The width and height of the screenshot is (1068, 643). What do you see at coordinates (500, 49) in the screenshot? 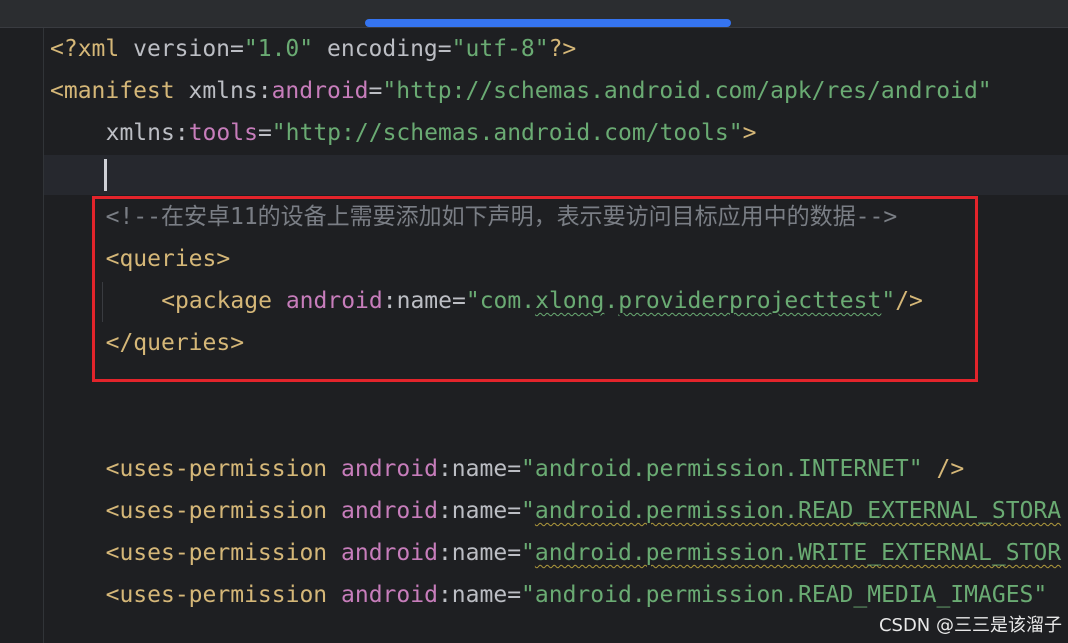
I see `code-token: "utf-8"` at bounding box center [500, 49].